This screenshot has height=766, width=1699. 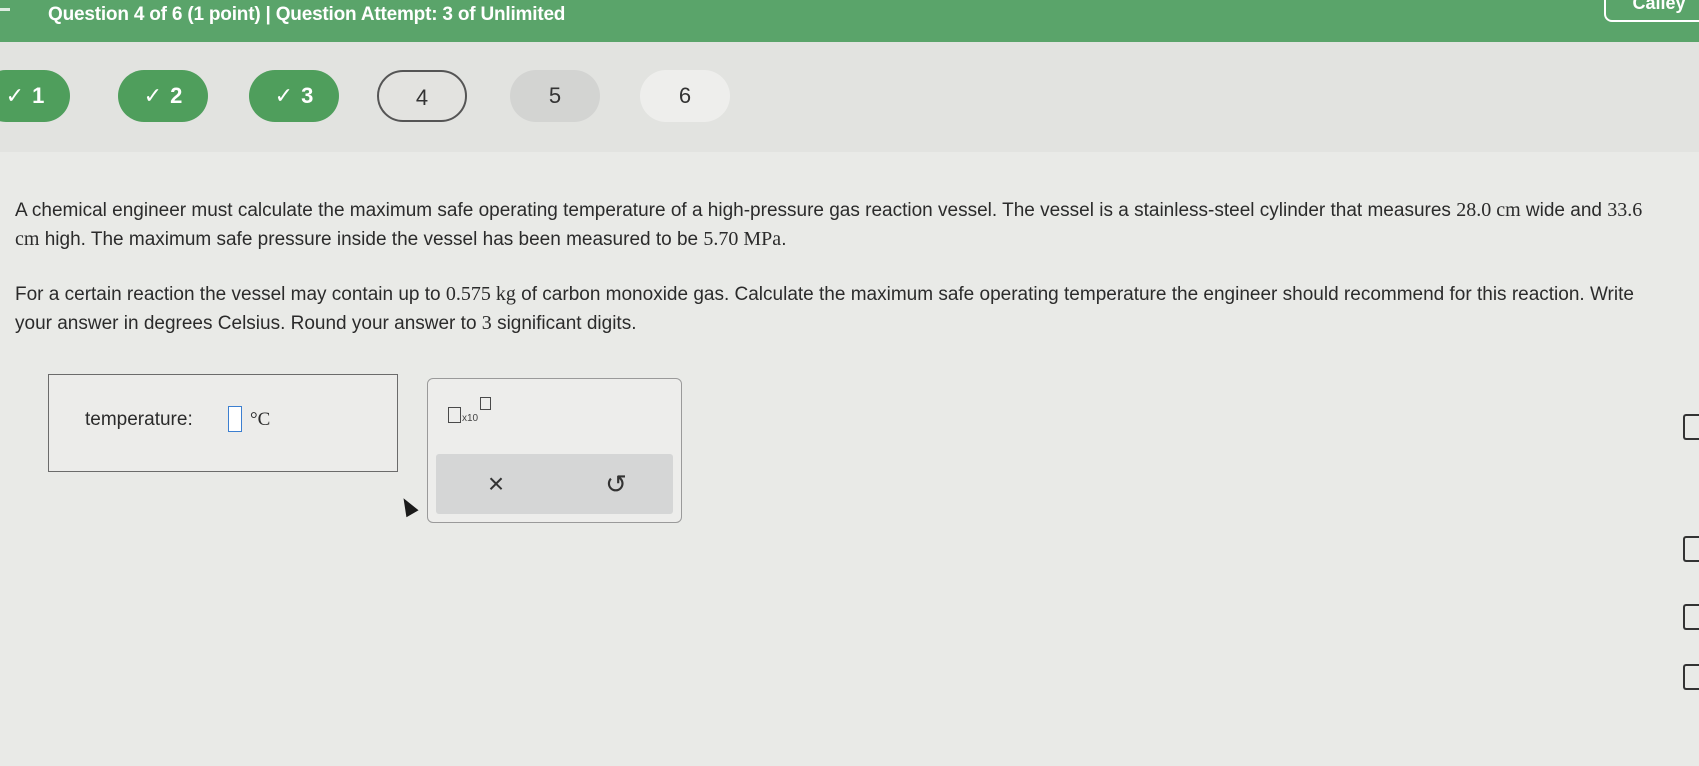 What do you see at coordinates (485, 403) in the screenshot?
I see `exponent-box-icon` at bounding box center [485, 403].